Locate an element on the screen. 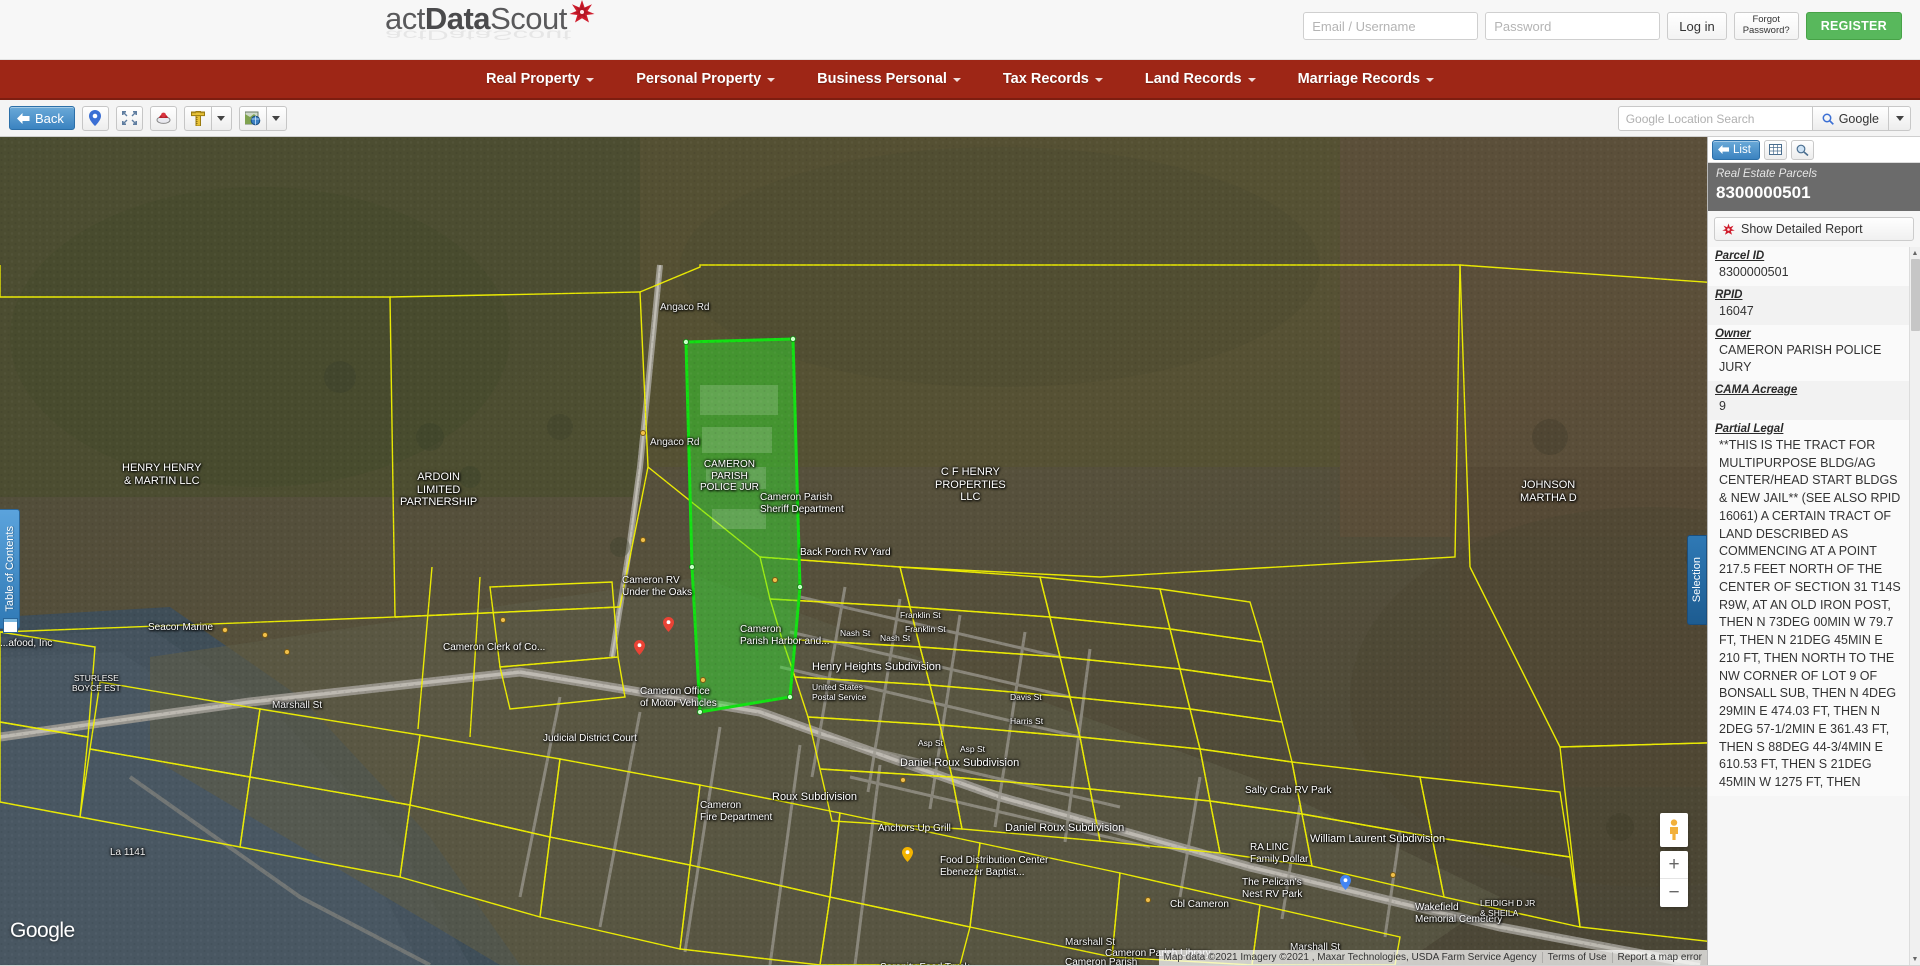  search-provider-dropdown is located at coordinates (1900, 118).